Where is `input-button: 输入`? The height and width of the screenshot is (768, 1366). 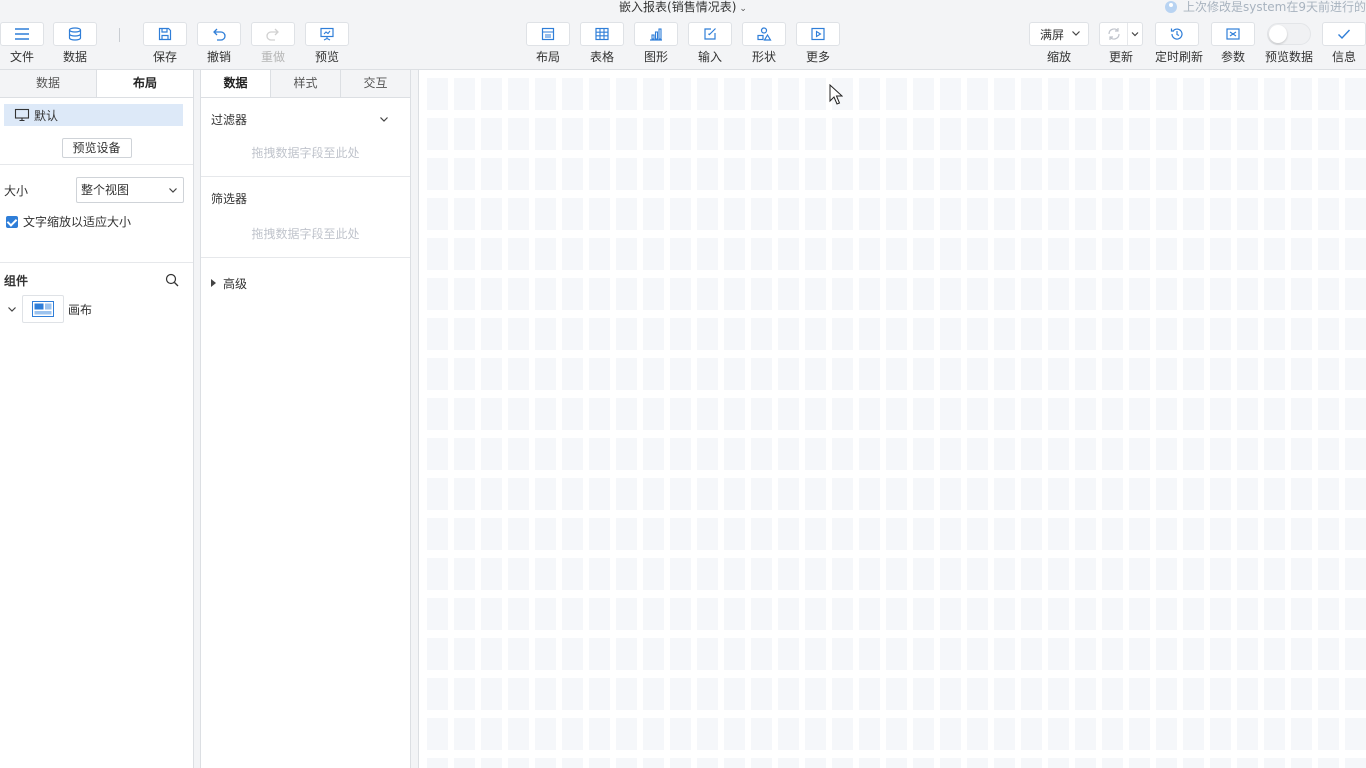 input-button: 输入 is located at coordinates (710, 43).